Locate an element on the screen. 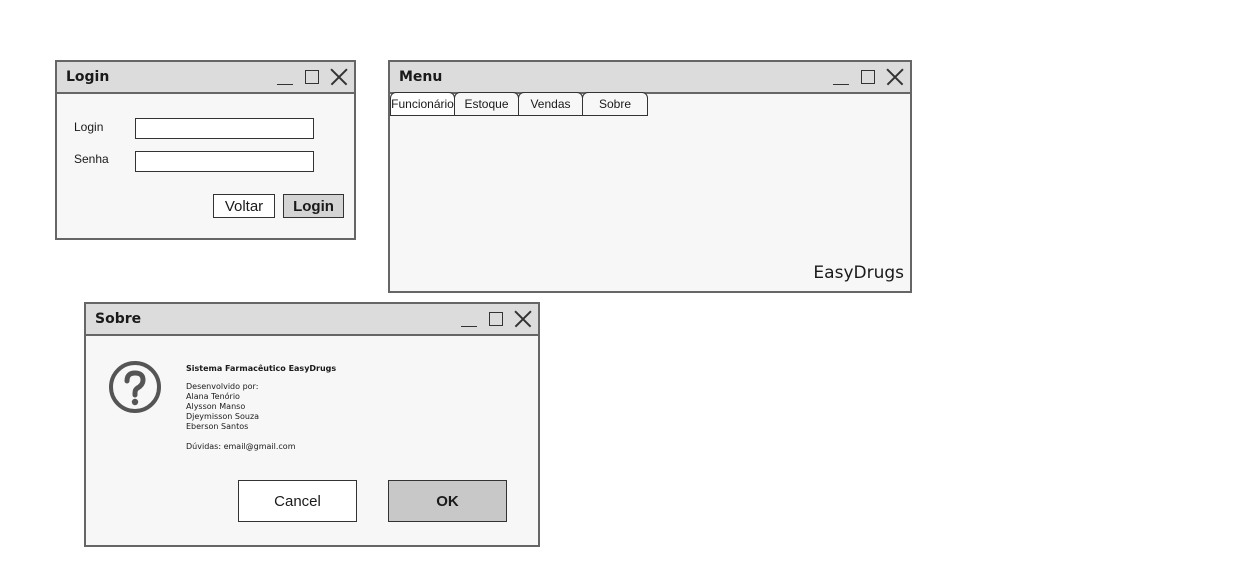  login-label: Login is located at coordinates (89, 127).